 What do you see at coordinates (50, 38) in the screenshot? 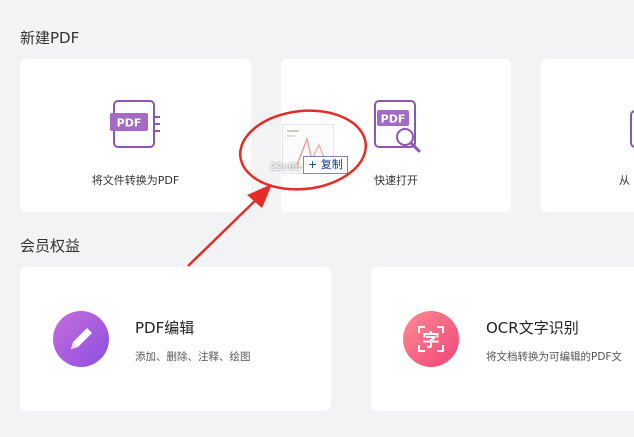
I see `section-title-new-pdf: 新建PDF` at bounding box center [50, 38].